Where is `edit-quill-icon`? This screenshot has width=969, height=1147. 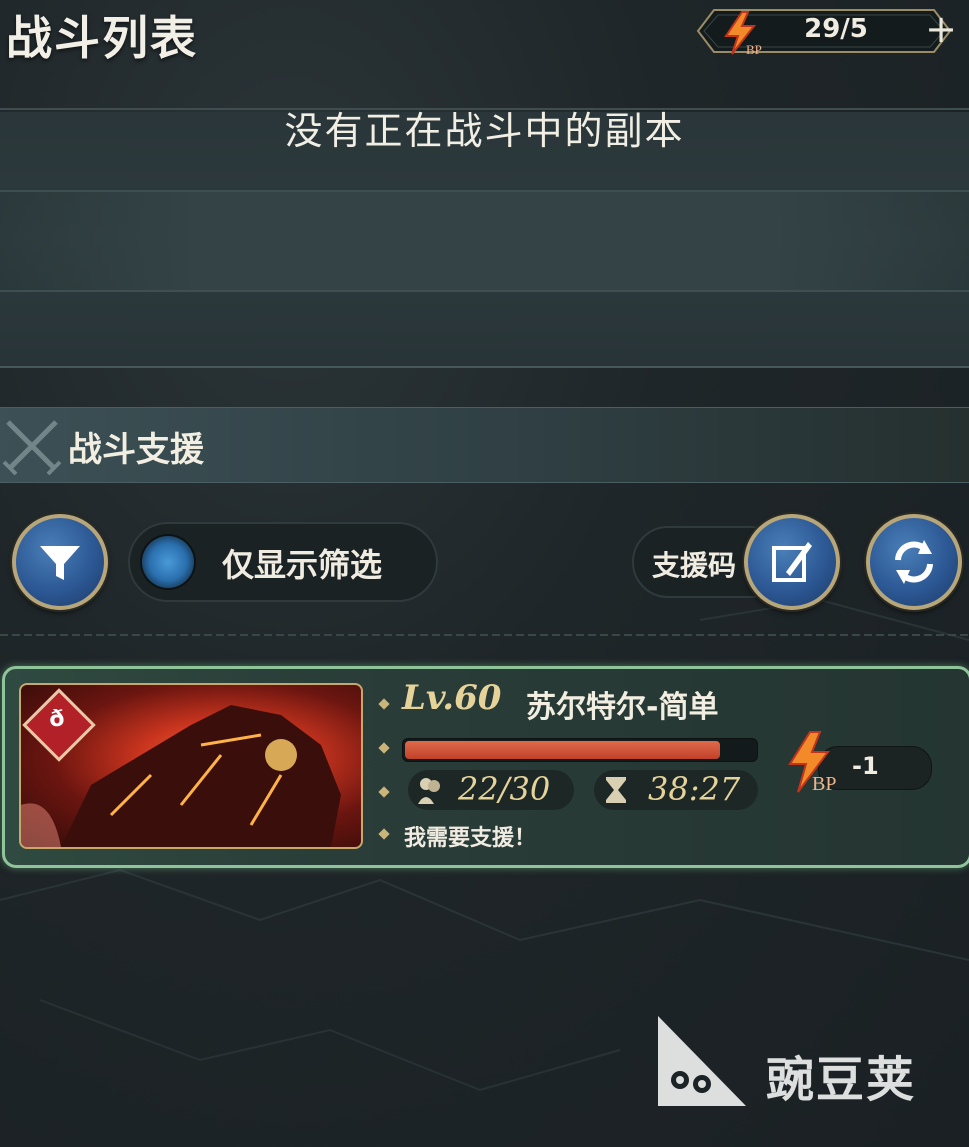
edit-quill-icon is located at coordinates (792, 562).